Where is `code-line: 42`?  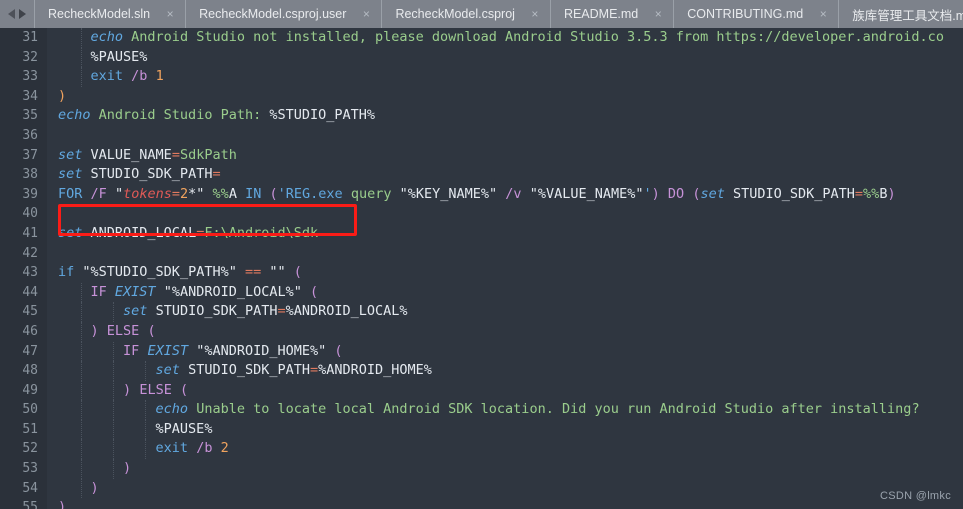 code-line: 42 is located at coordinates (481, 253).